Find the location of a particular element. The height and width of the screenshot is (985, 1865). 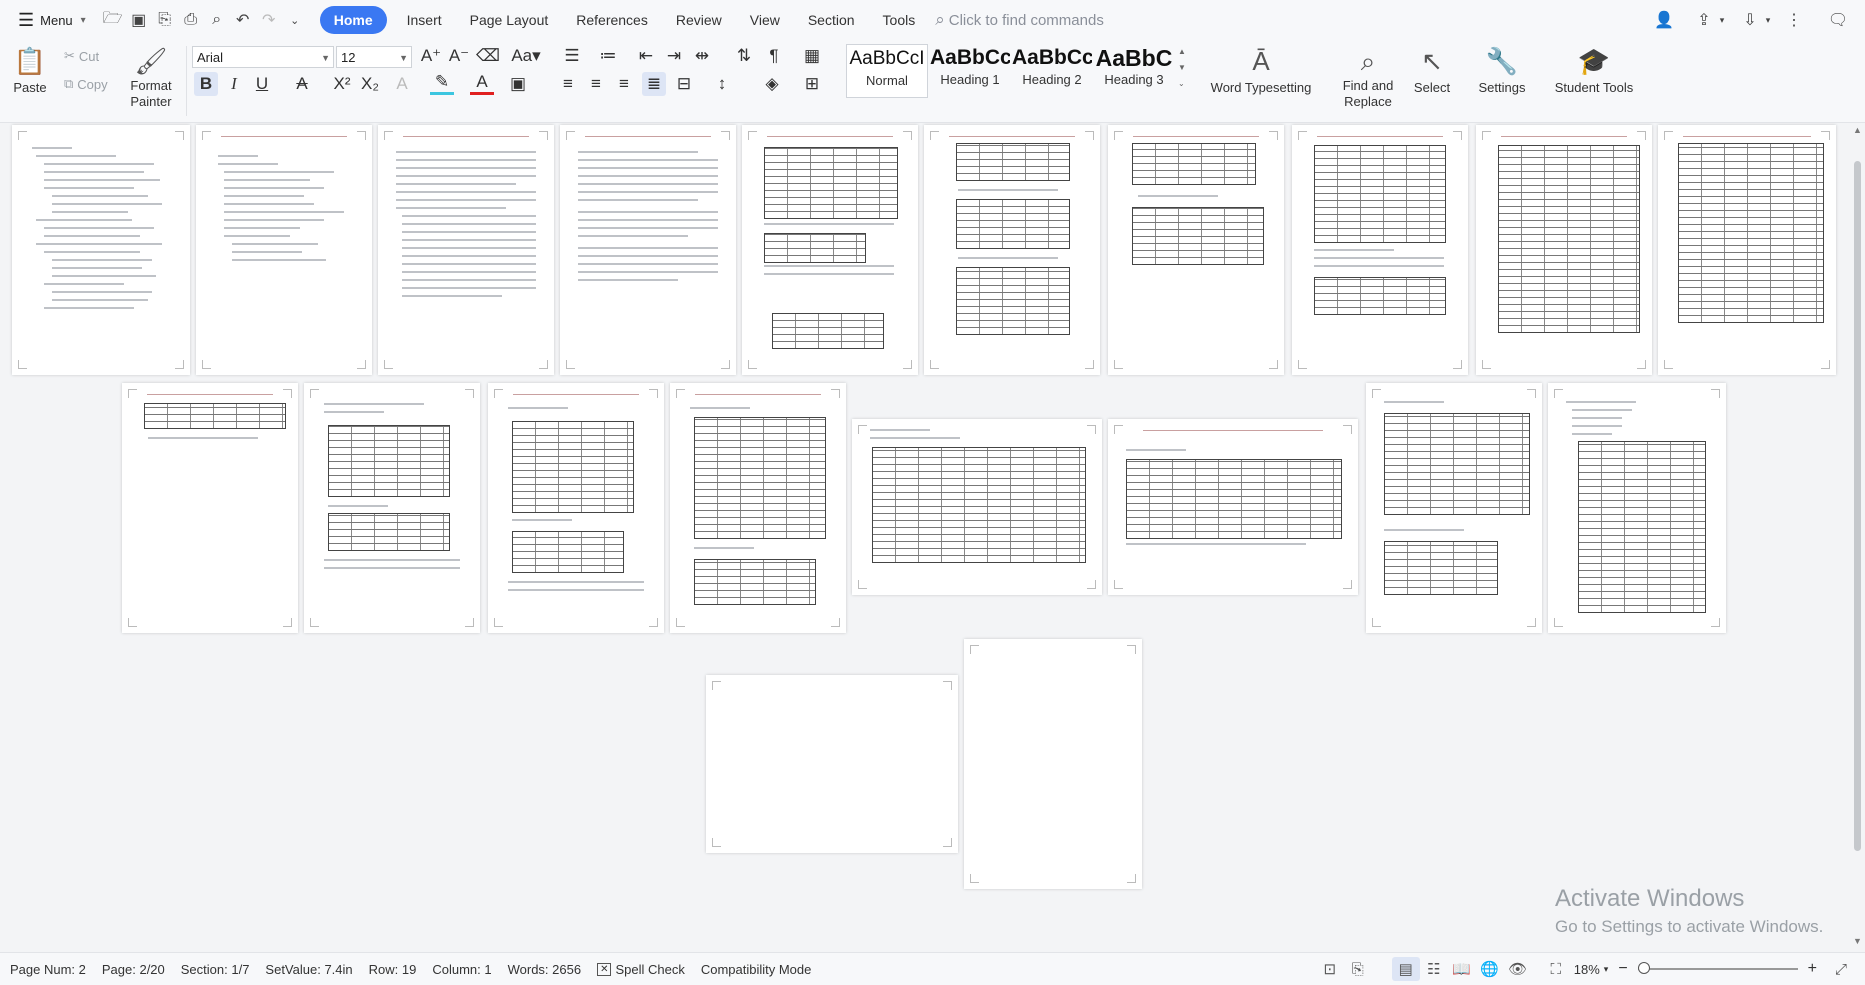

font-color-icon: A is located at coordinates (482, 83).